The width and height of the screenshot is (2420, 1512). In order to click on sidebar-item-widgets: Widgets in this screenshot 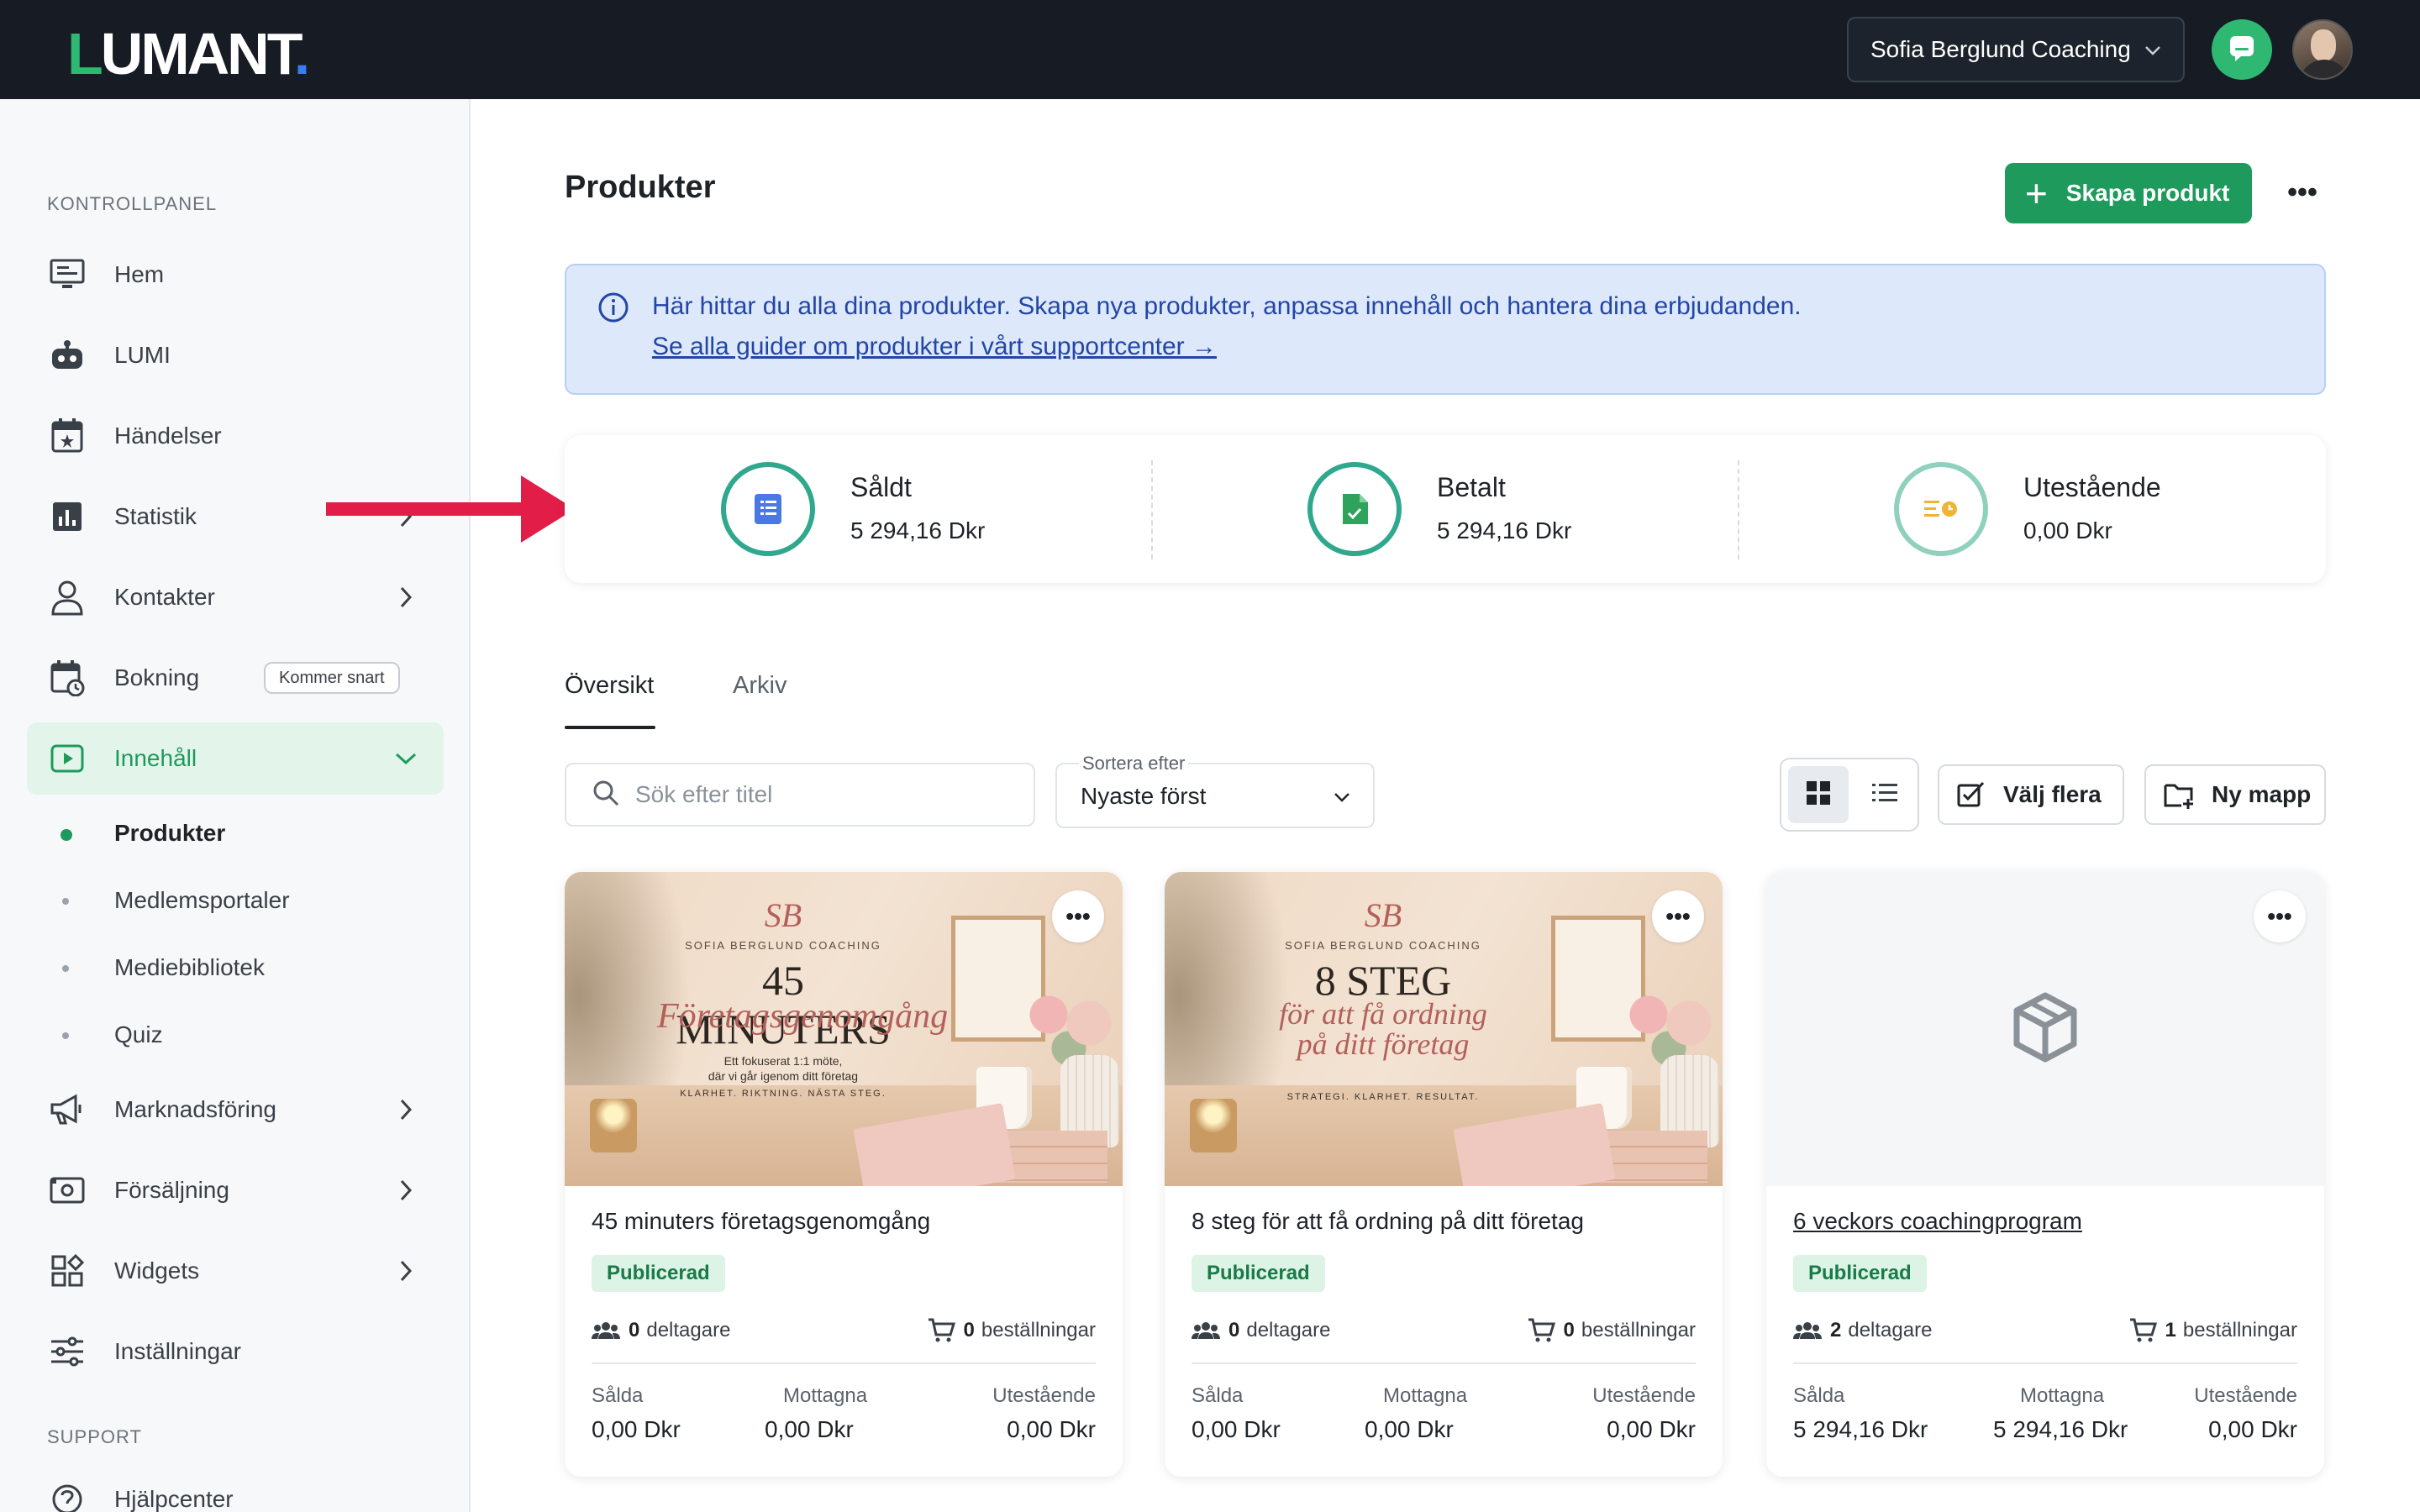, I will do `click(235, 1271)`.